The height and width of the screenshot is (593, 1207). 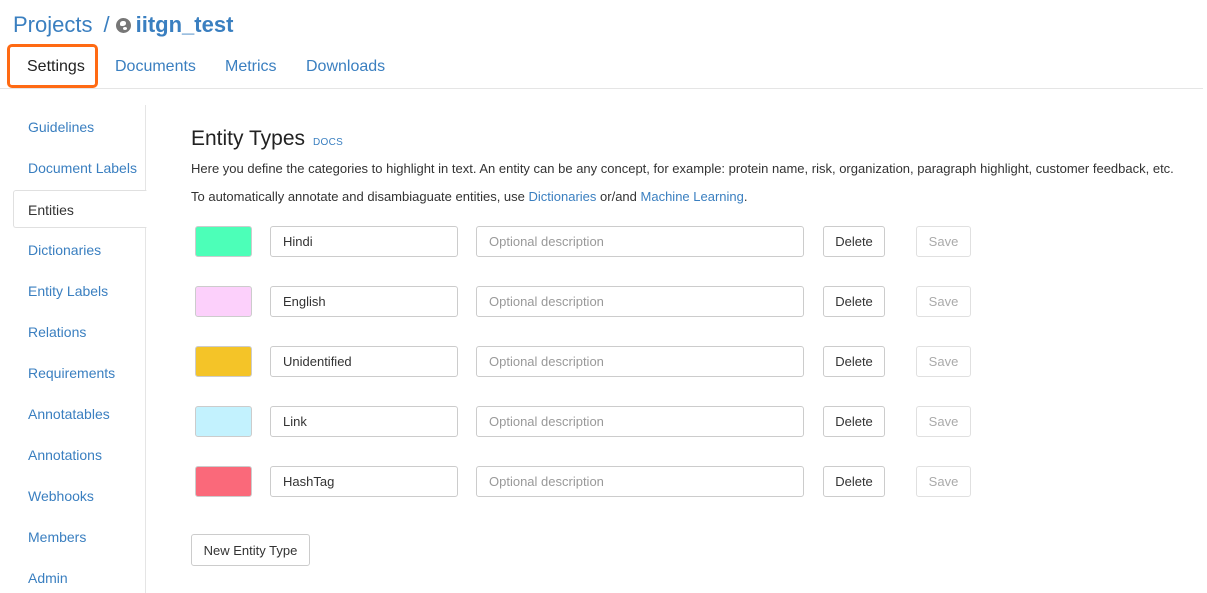 I want to click on sidebar-item-document-labels: Document Labels, so click(x=82, y=168).